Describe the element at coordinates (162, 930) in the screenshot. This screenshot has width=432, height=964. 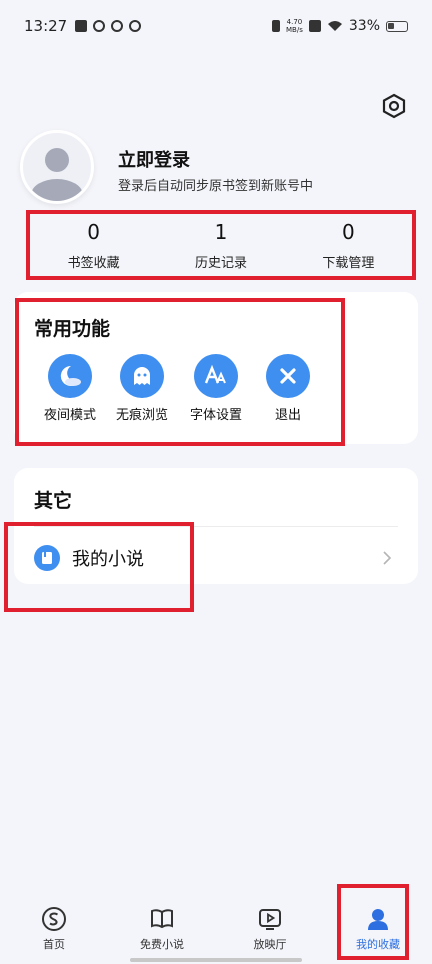
I see `nav-free-novels: 免费小说` at that location.